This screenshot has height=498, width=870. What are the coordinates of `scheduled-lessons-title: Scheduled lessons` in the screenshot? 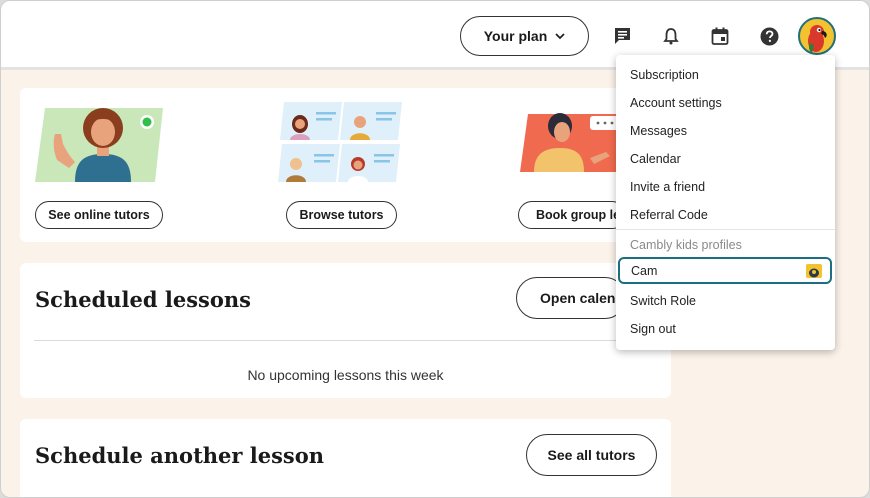 It's located at (143, 299).